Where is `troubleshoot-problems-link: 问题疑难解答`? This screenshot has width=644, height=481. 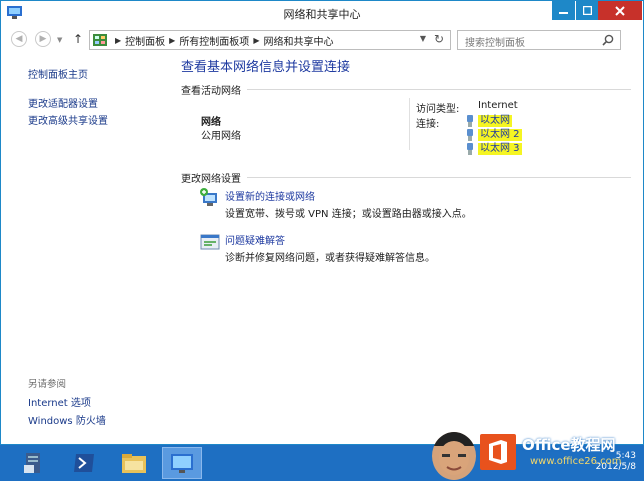
troubleshoot-problems-link: 问题疑难解答 is located at coordinates (255, 239).